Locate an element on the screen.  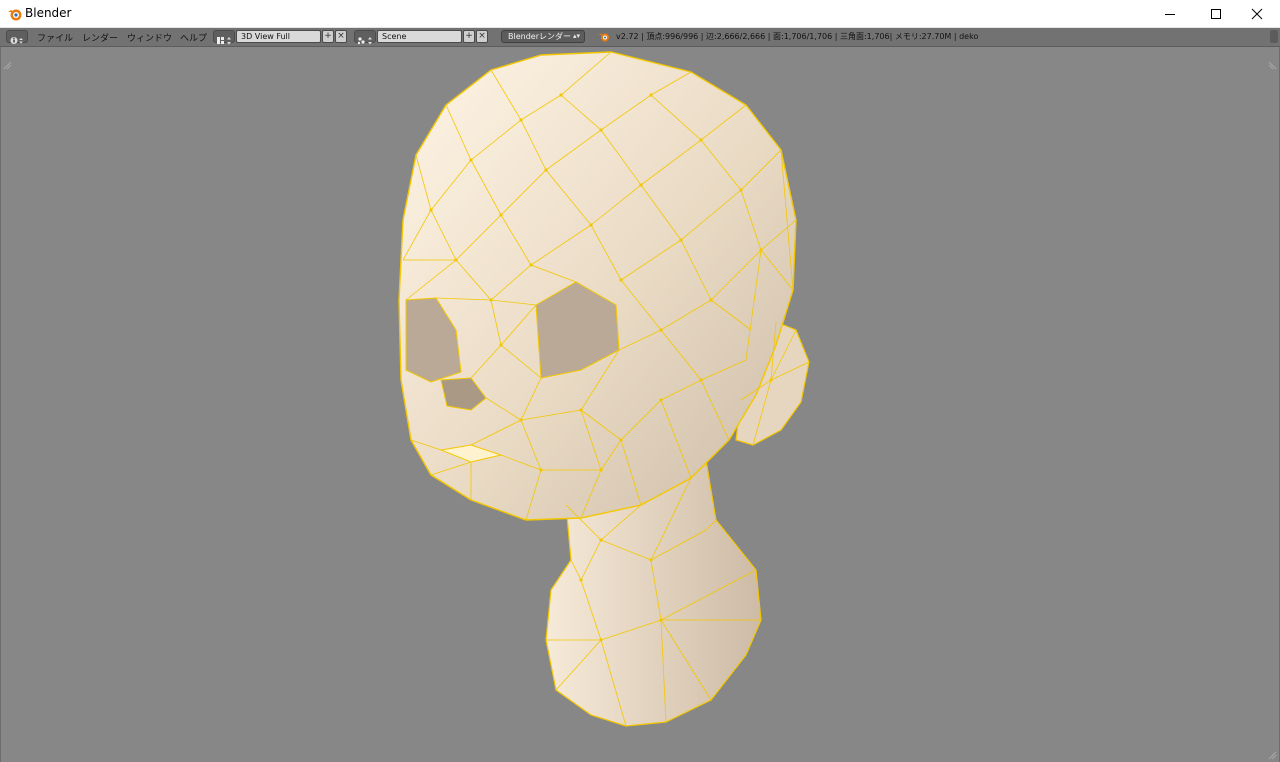
render-engine-select: Blenderレンダー ▴▾ is located at coordinates (543, 36).